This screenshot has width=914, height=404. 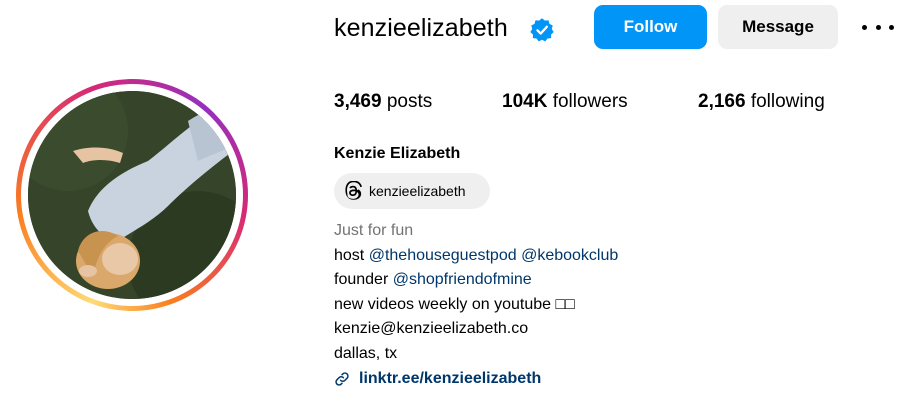 What do you see at coordinates (542, 30) in the screenshot?
I see `verified-badge-icon` at bounding box center [542, 30].